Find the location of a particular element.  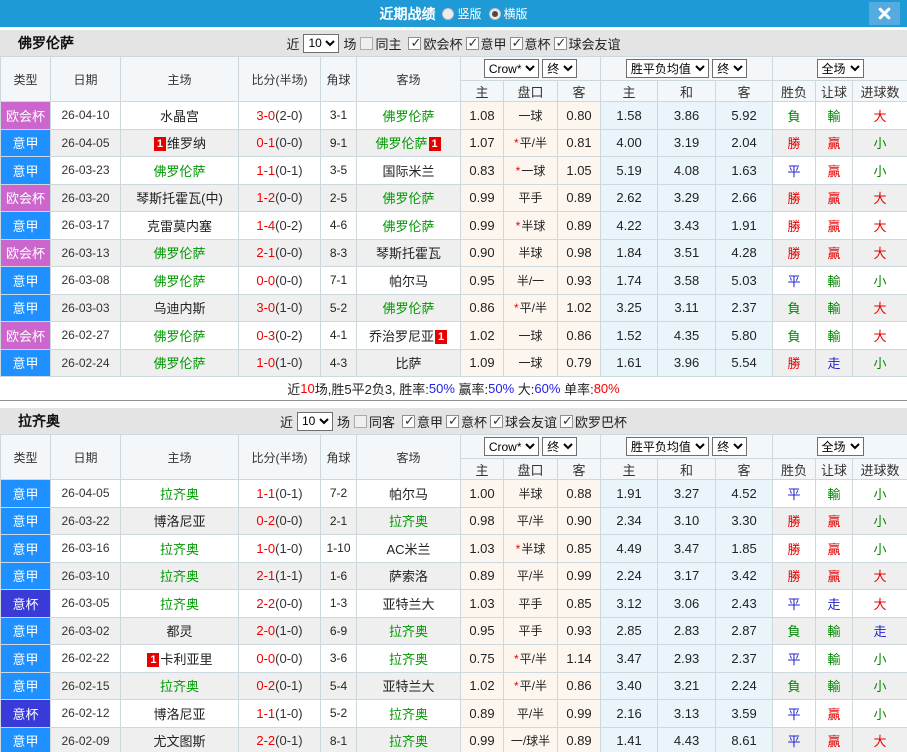

competition-filter-欧会杯: 欧会杯 is located at coordinates (435, 43).